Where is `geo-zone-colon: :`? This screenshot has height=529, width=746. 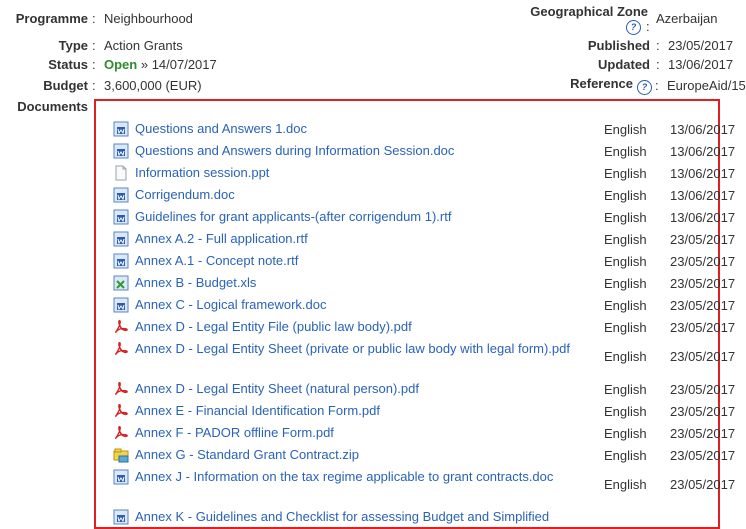
geo-zone-colon: : is located at coordinates (648, 26).